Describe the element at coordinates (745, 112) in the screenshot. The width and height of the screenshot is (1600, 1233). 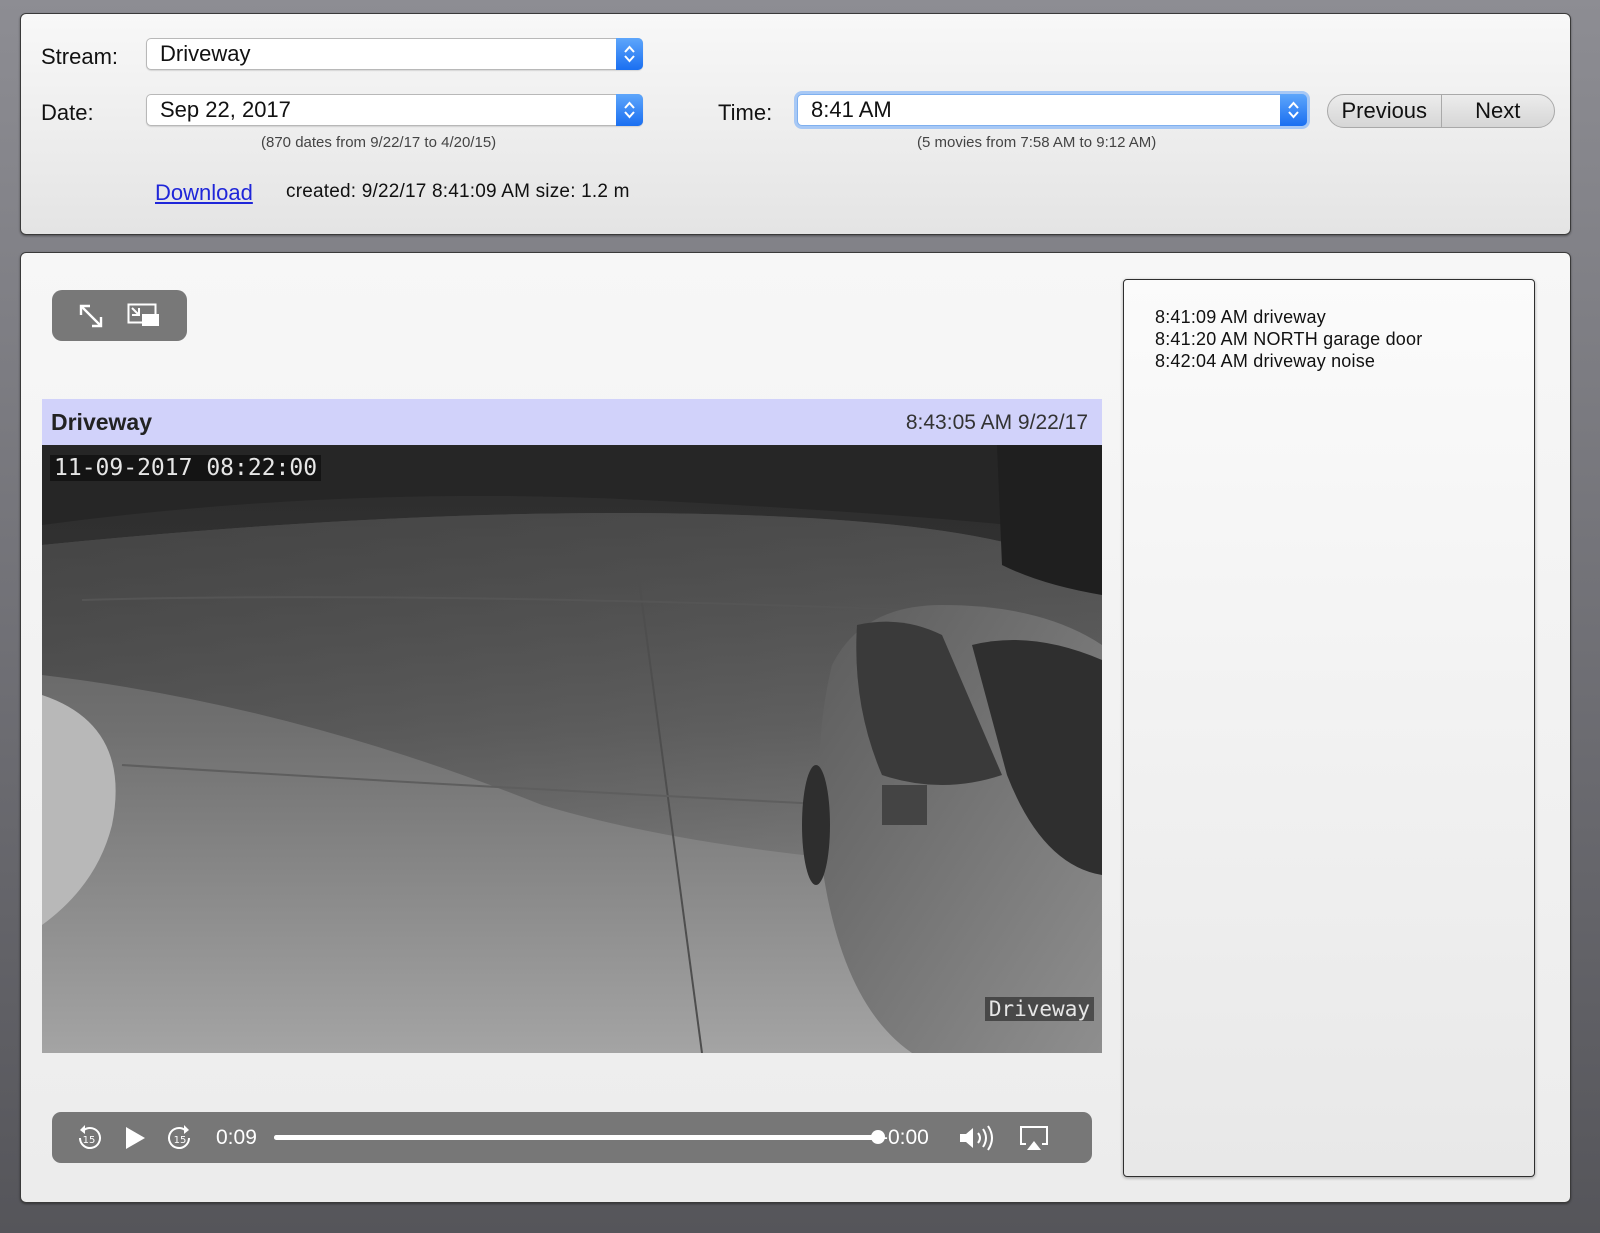
I see `time-label: Time:` at that location.